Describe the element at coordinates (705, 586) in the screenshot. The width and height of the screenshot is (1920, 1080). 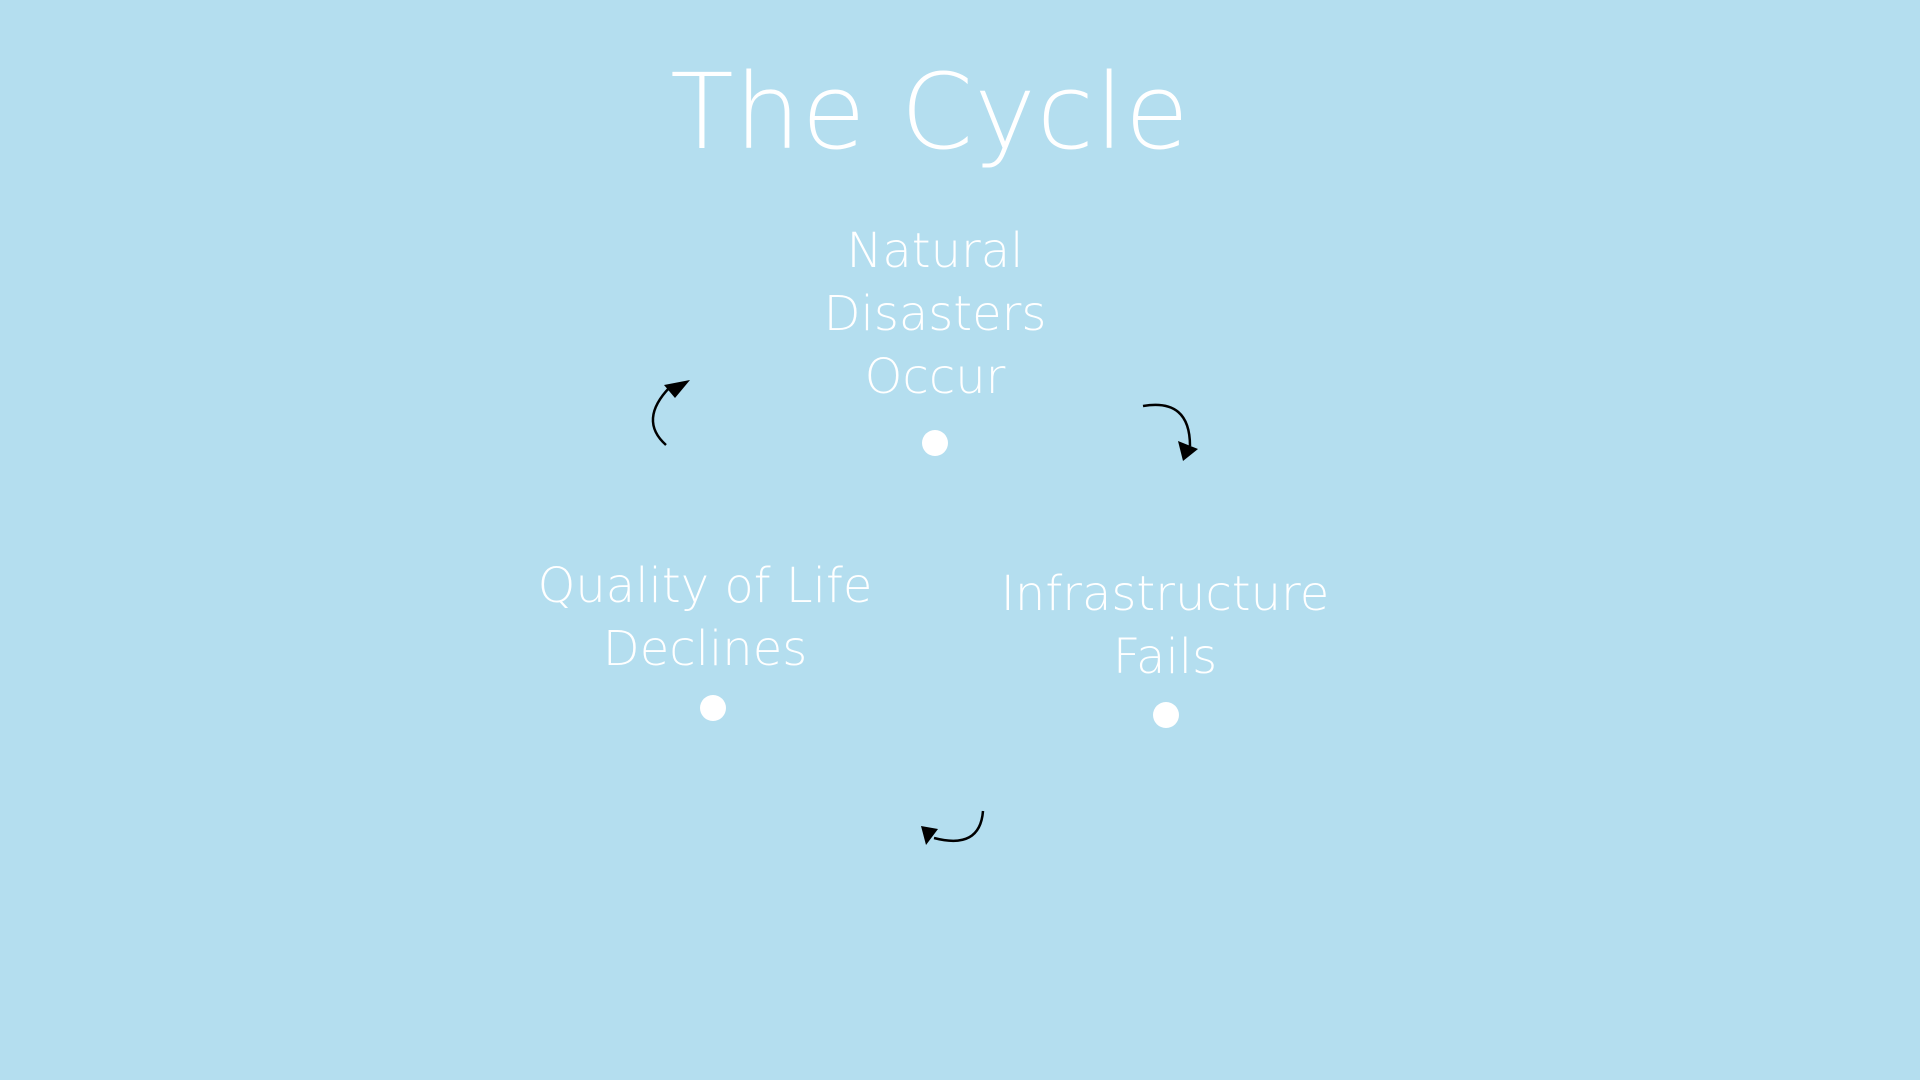
I see `node-label-line: Quality of Life` at that location.